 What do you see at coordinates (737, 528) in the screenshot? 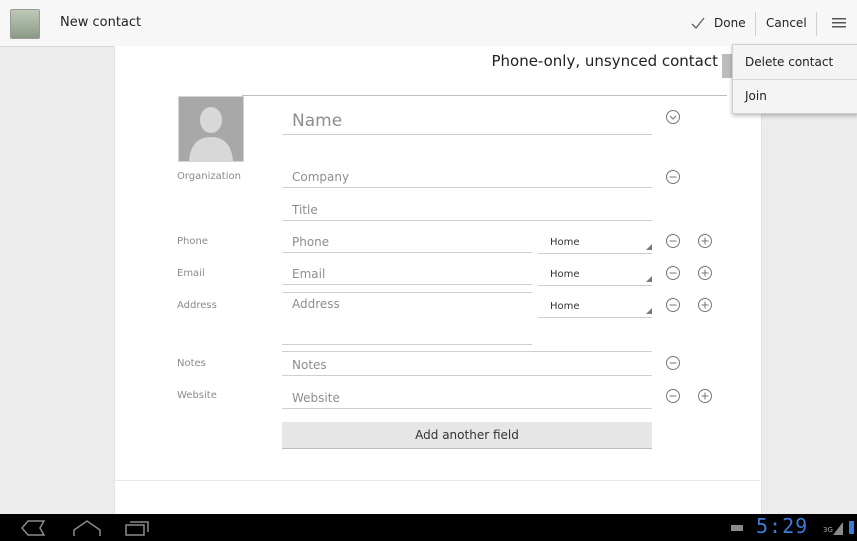
I see `keyboard-icon` at bounding box center [737, 528].